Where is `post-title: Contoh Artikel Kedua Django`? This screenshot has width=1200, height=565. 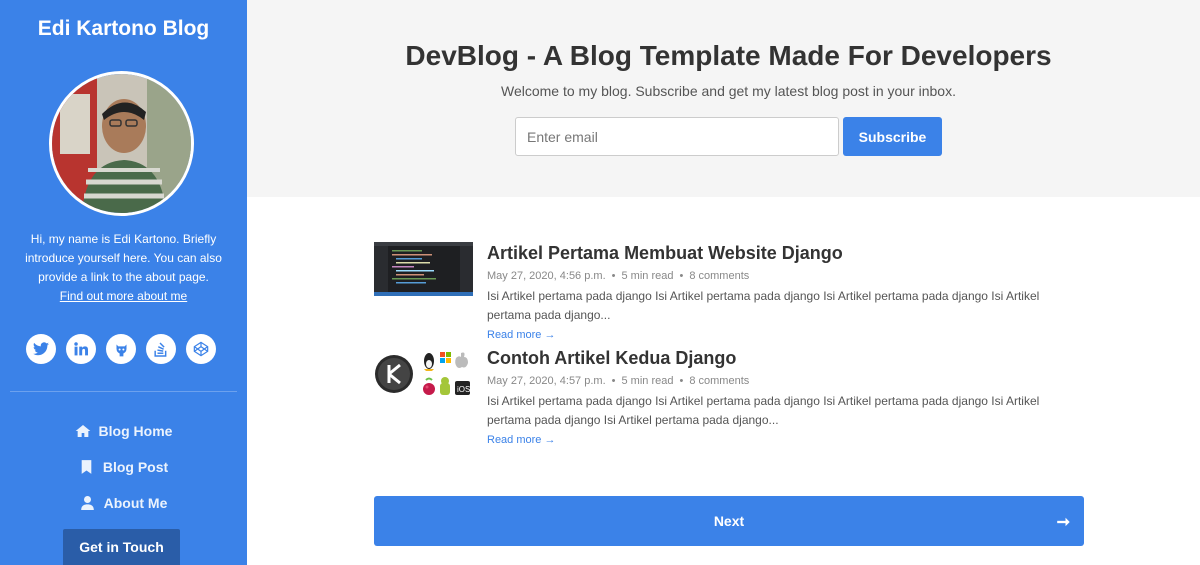
post-title: Contoh Artikel Kedua Django is located at coordinates (785, 358).